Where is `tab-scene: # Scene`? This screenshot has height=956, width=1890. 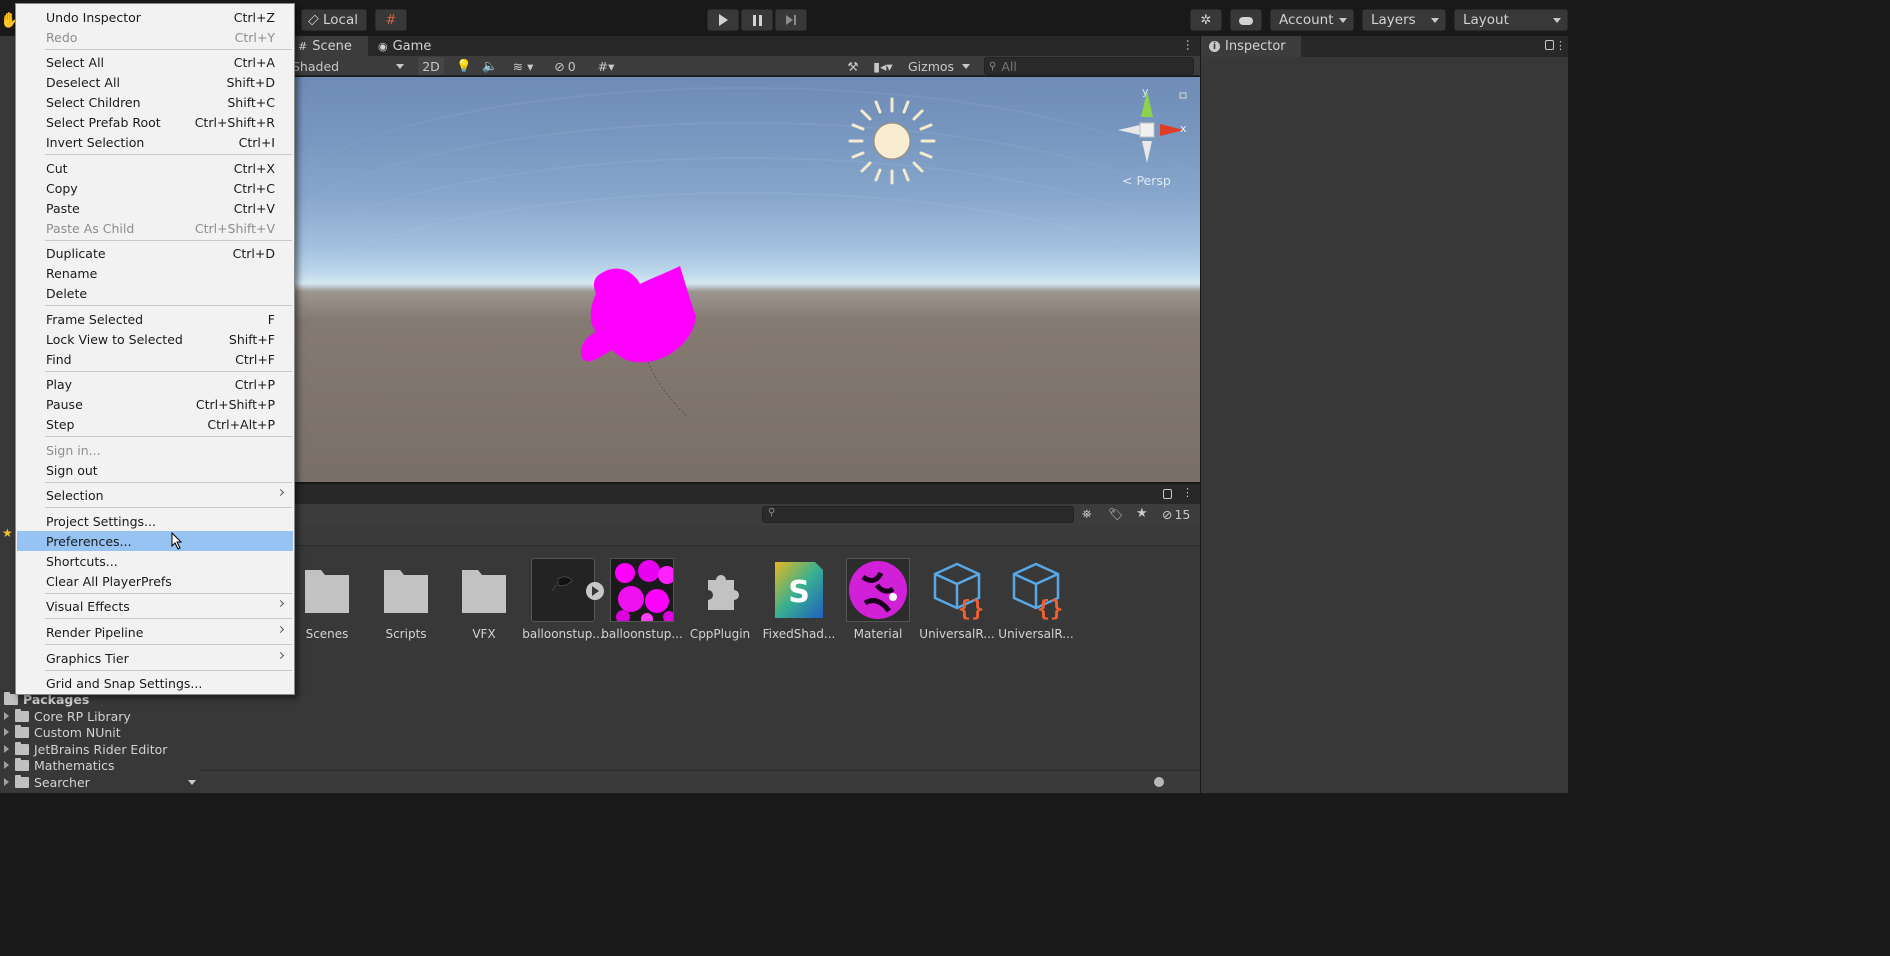 tab-scene: # Scene is located at coordinates (329, 46).